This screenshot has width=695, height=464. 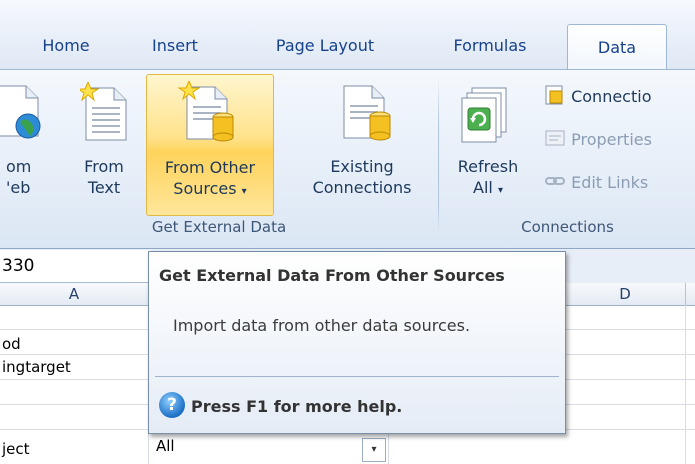 I want to click on connections-icon, so click(x=554, y=95).